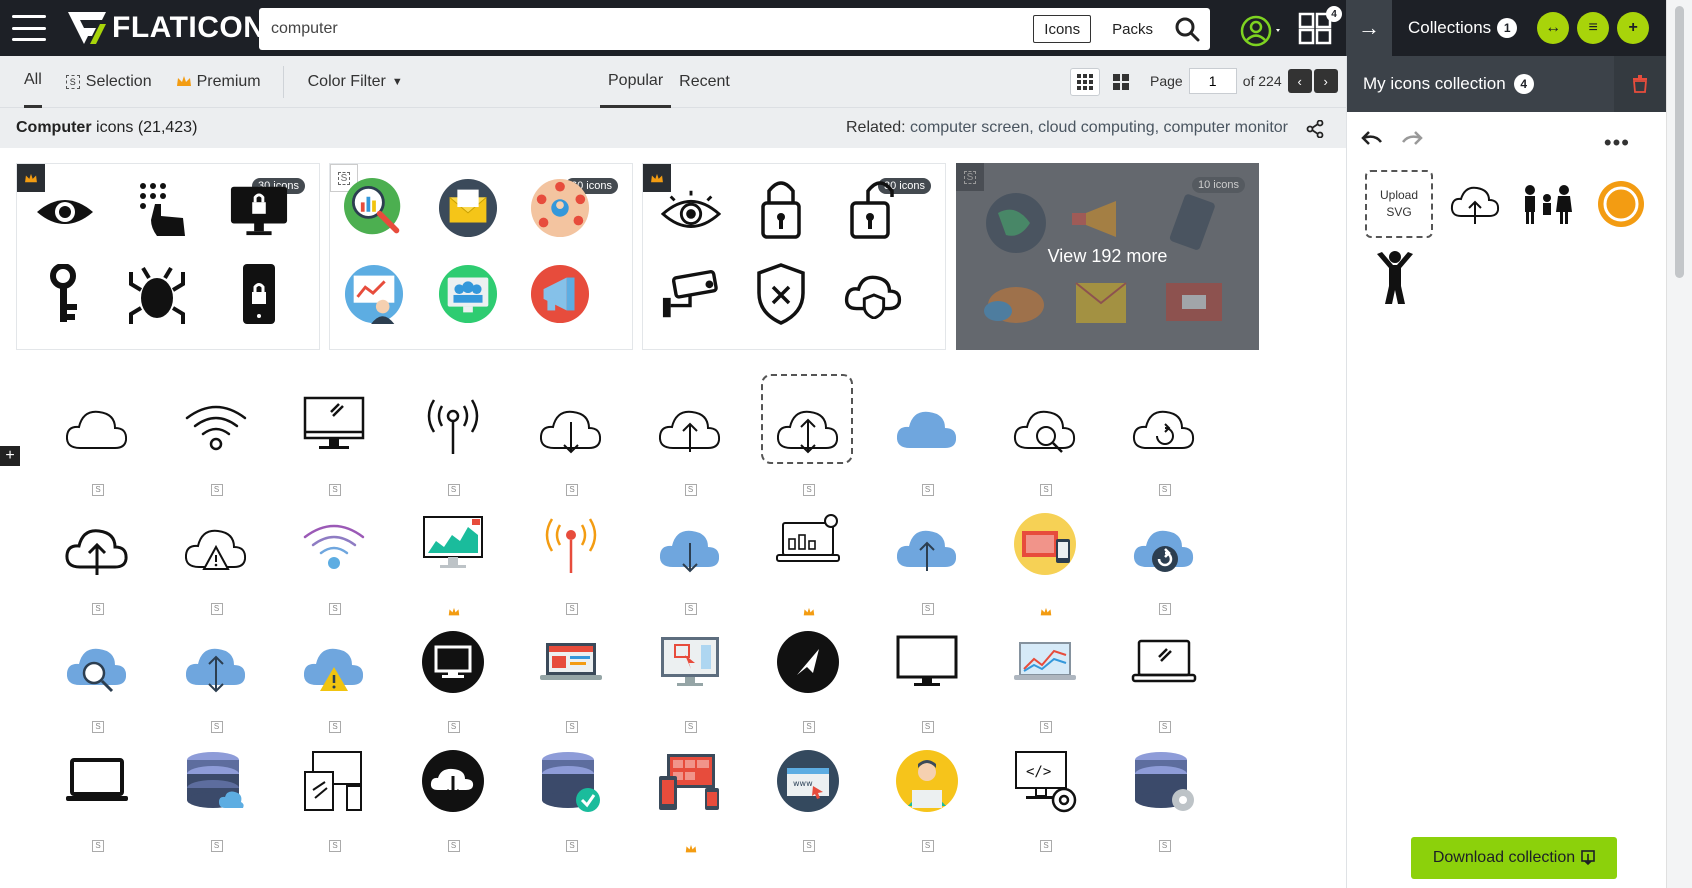  Describe the element at coordinates (1679, 142) in the screenshot. I see `scrollbar-thumb` at that location.